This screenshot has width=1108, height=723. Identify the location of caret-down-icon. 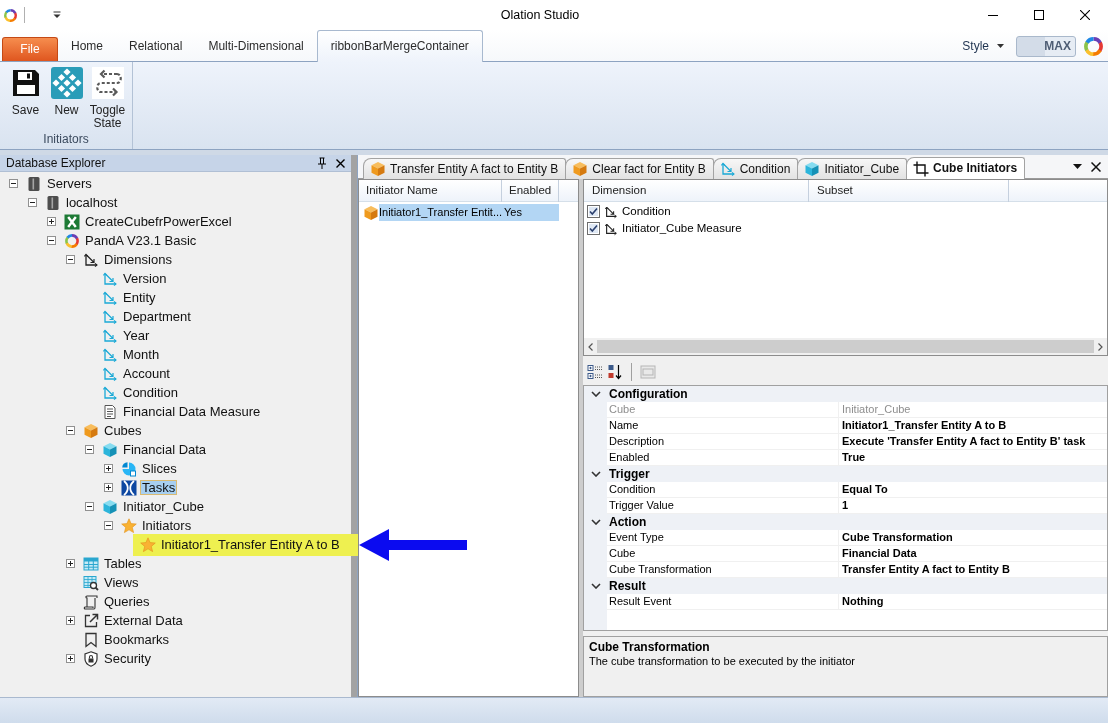
(1077, 166).